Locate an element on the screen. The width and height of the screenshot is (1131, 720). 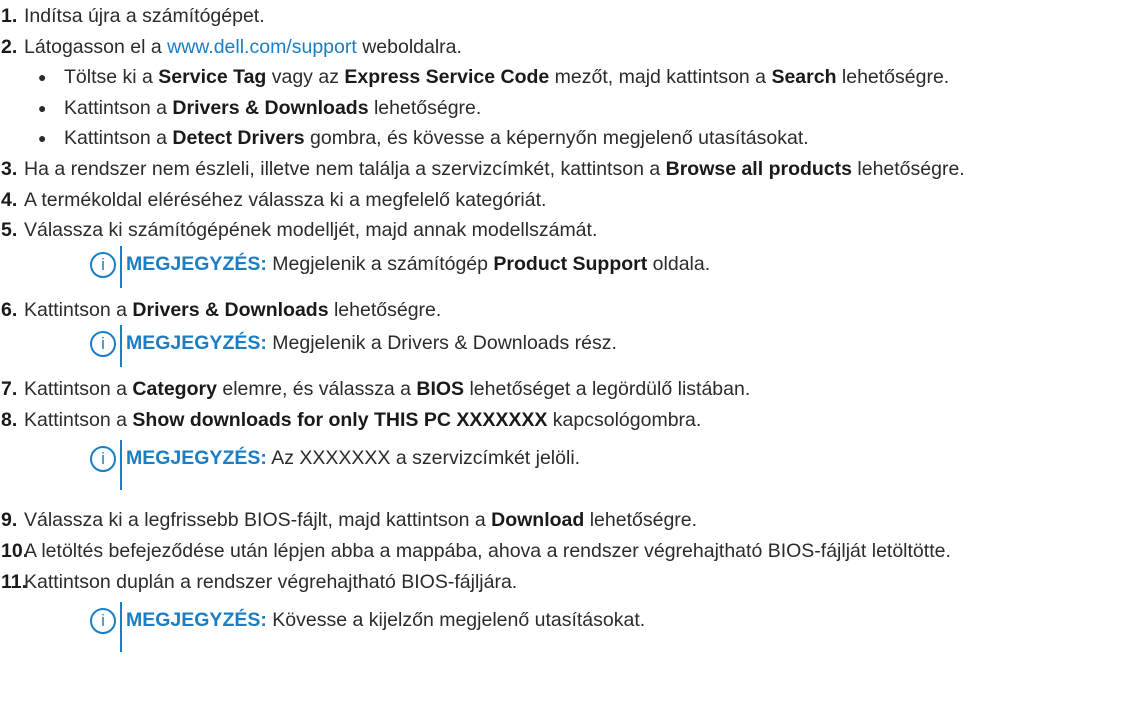
note-text: Megjelenik a Drivers & Downloads rész. is located at coordinates (441, 343).